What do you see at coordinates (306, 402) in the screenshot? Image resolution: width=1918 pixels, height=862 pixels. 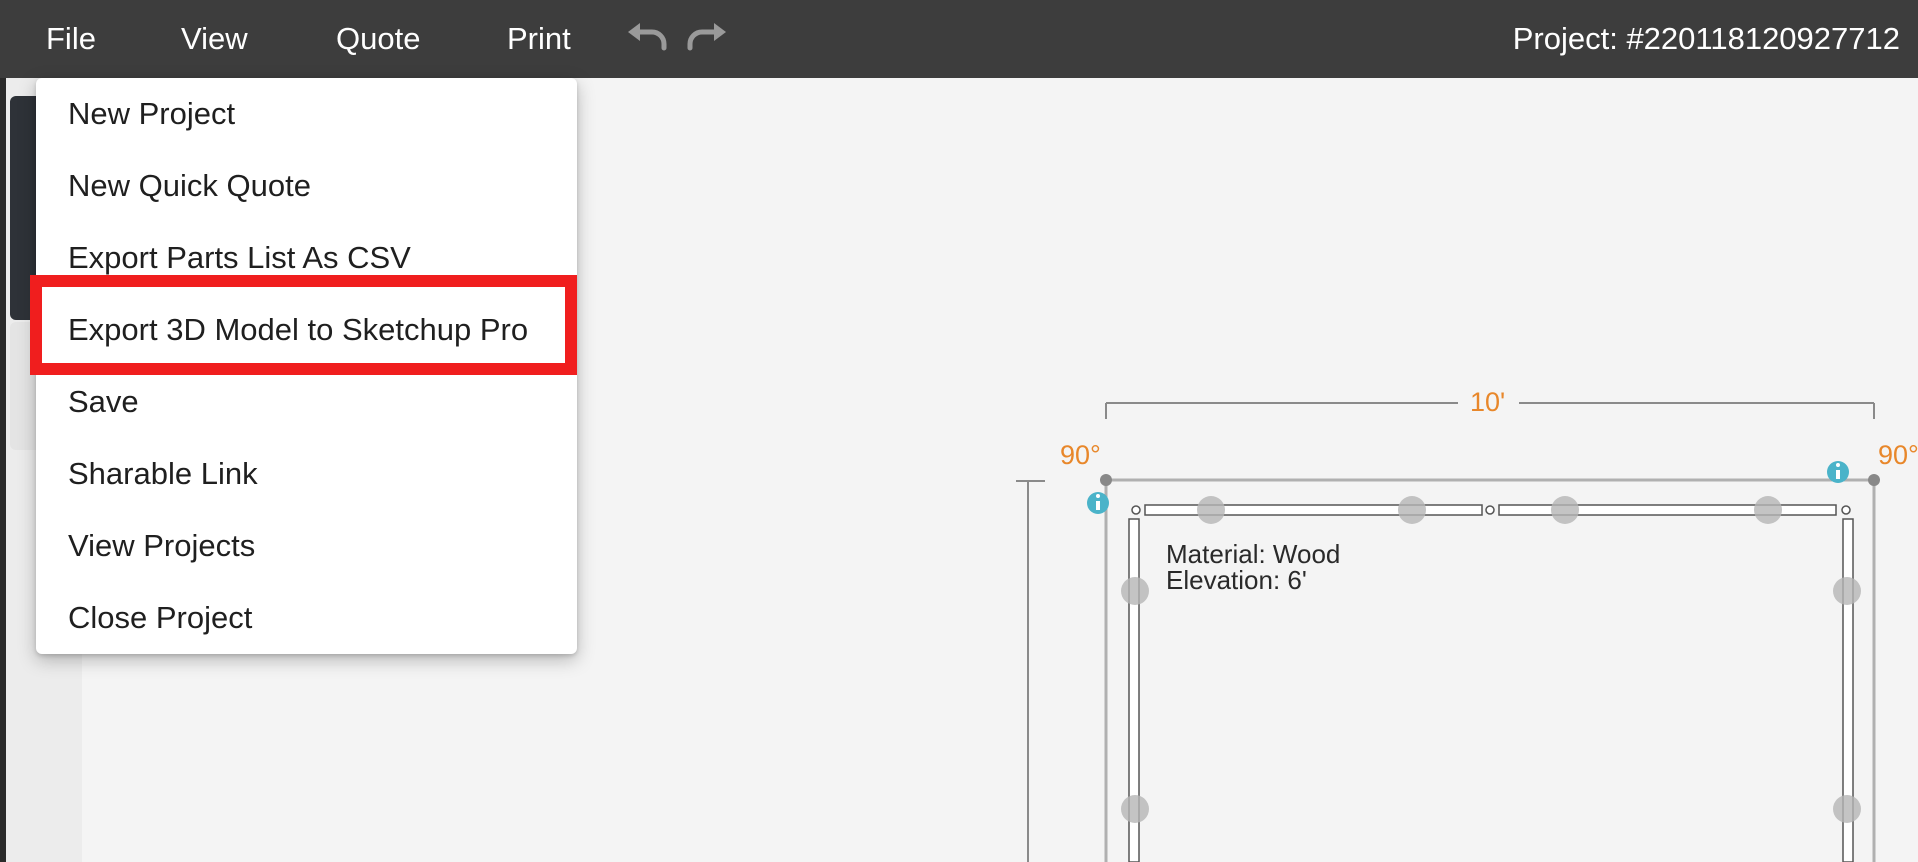 I see `menu-item-save: Save` at bounding box center [306, 402].